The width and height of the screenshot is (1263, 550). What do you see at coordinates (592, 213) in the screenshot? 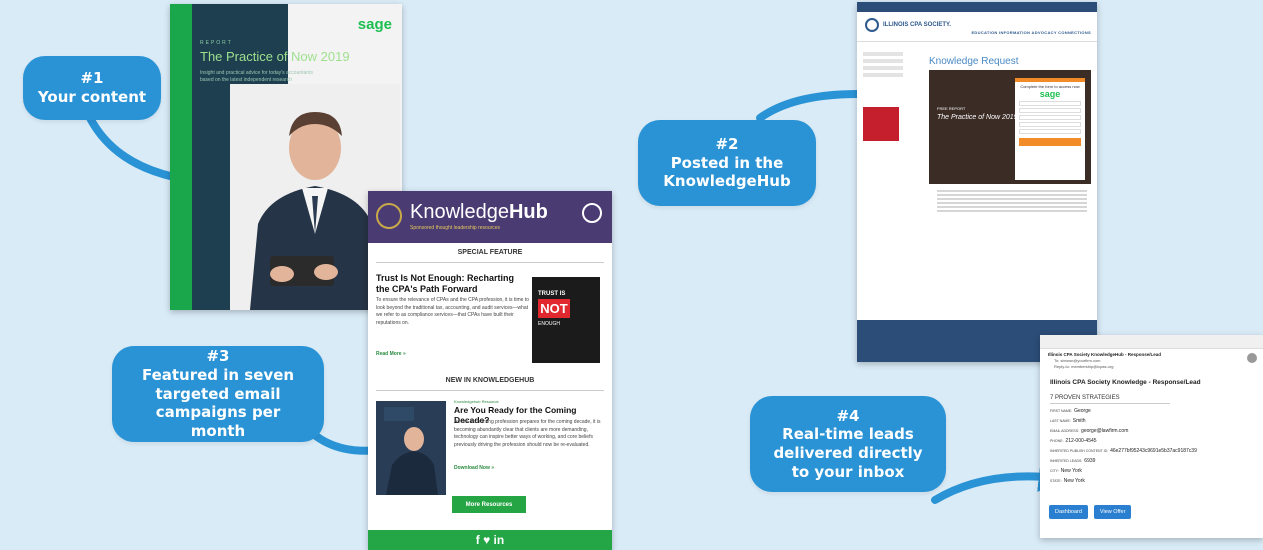
I see `icpas-seal-icon` at bounding box center [592, 213].